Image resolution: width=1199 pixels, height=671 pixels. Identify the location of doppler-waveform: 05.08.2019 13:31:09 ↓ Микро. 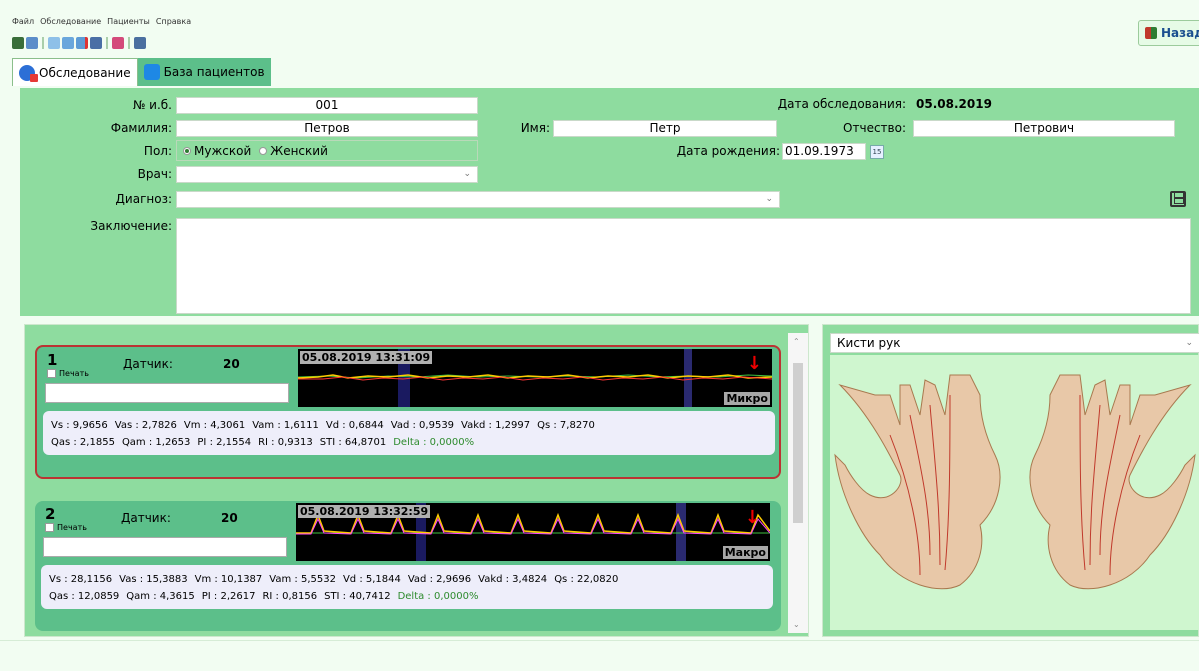
(535, 378).